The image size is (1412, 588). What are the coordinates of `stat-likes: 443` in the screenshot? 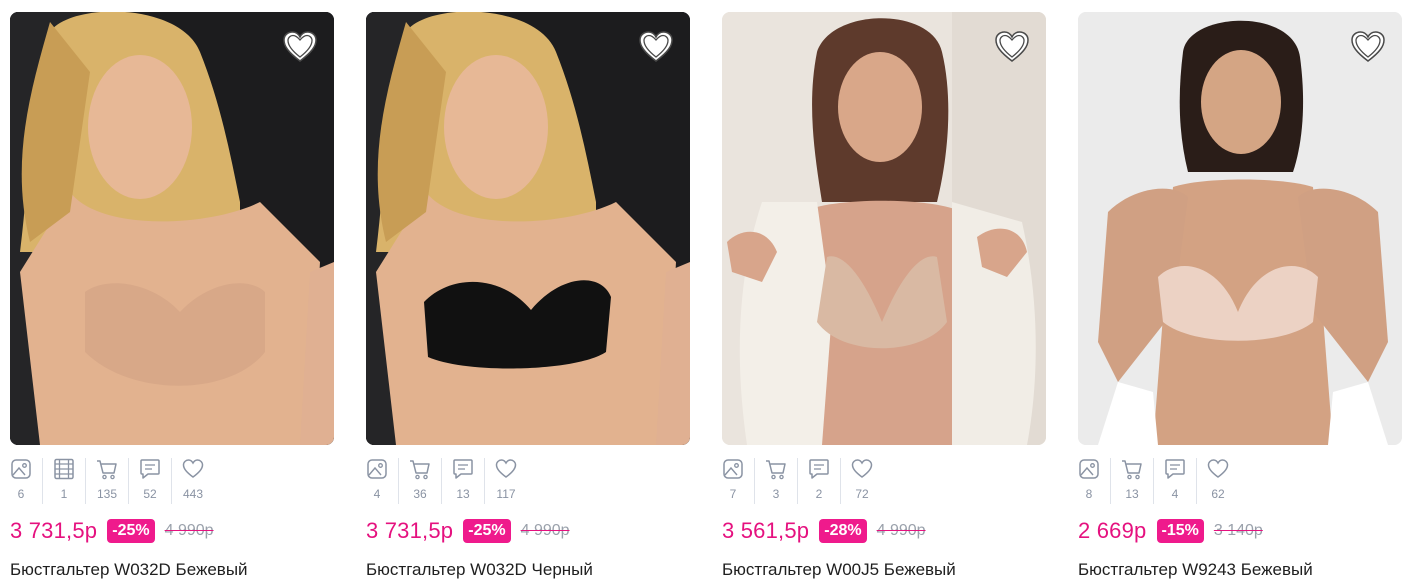 It's located at (193, 481).